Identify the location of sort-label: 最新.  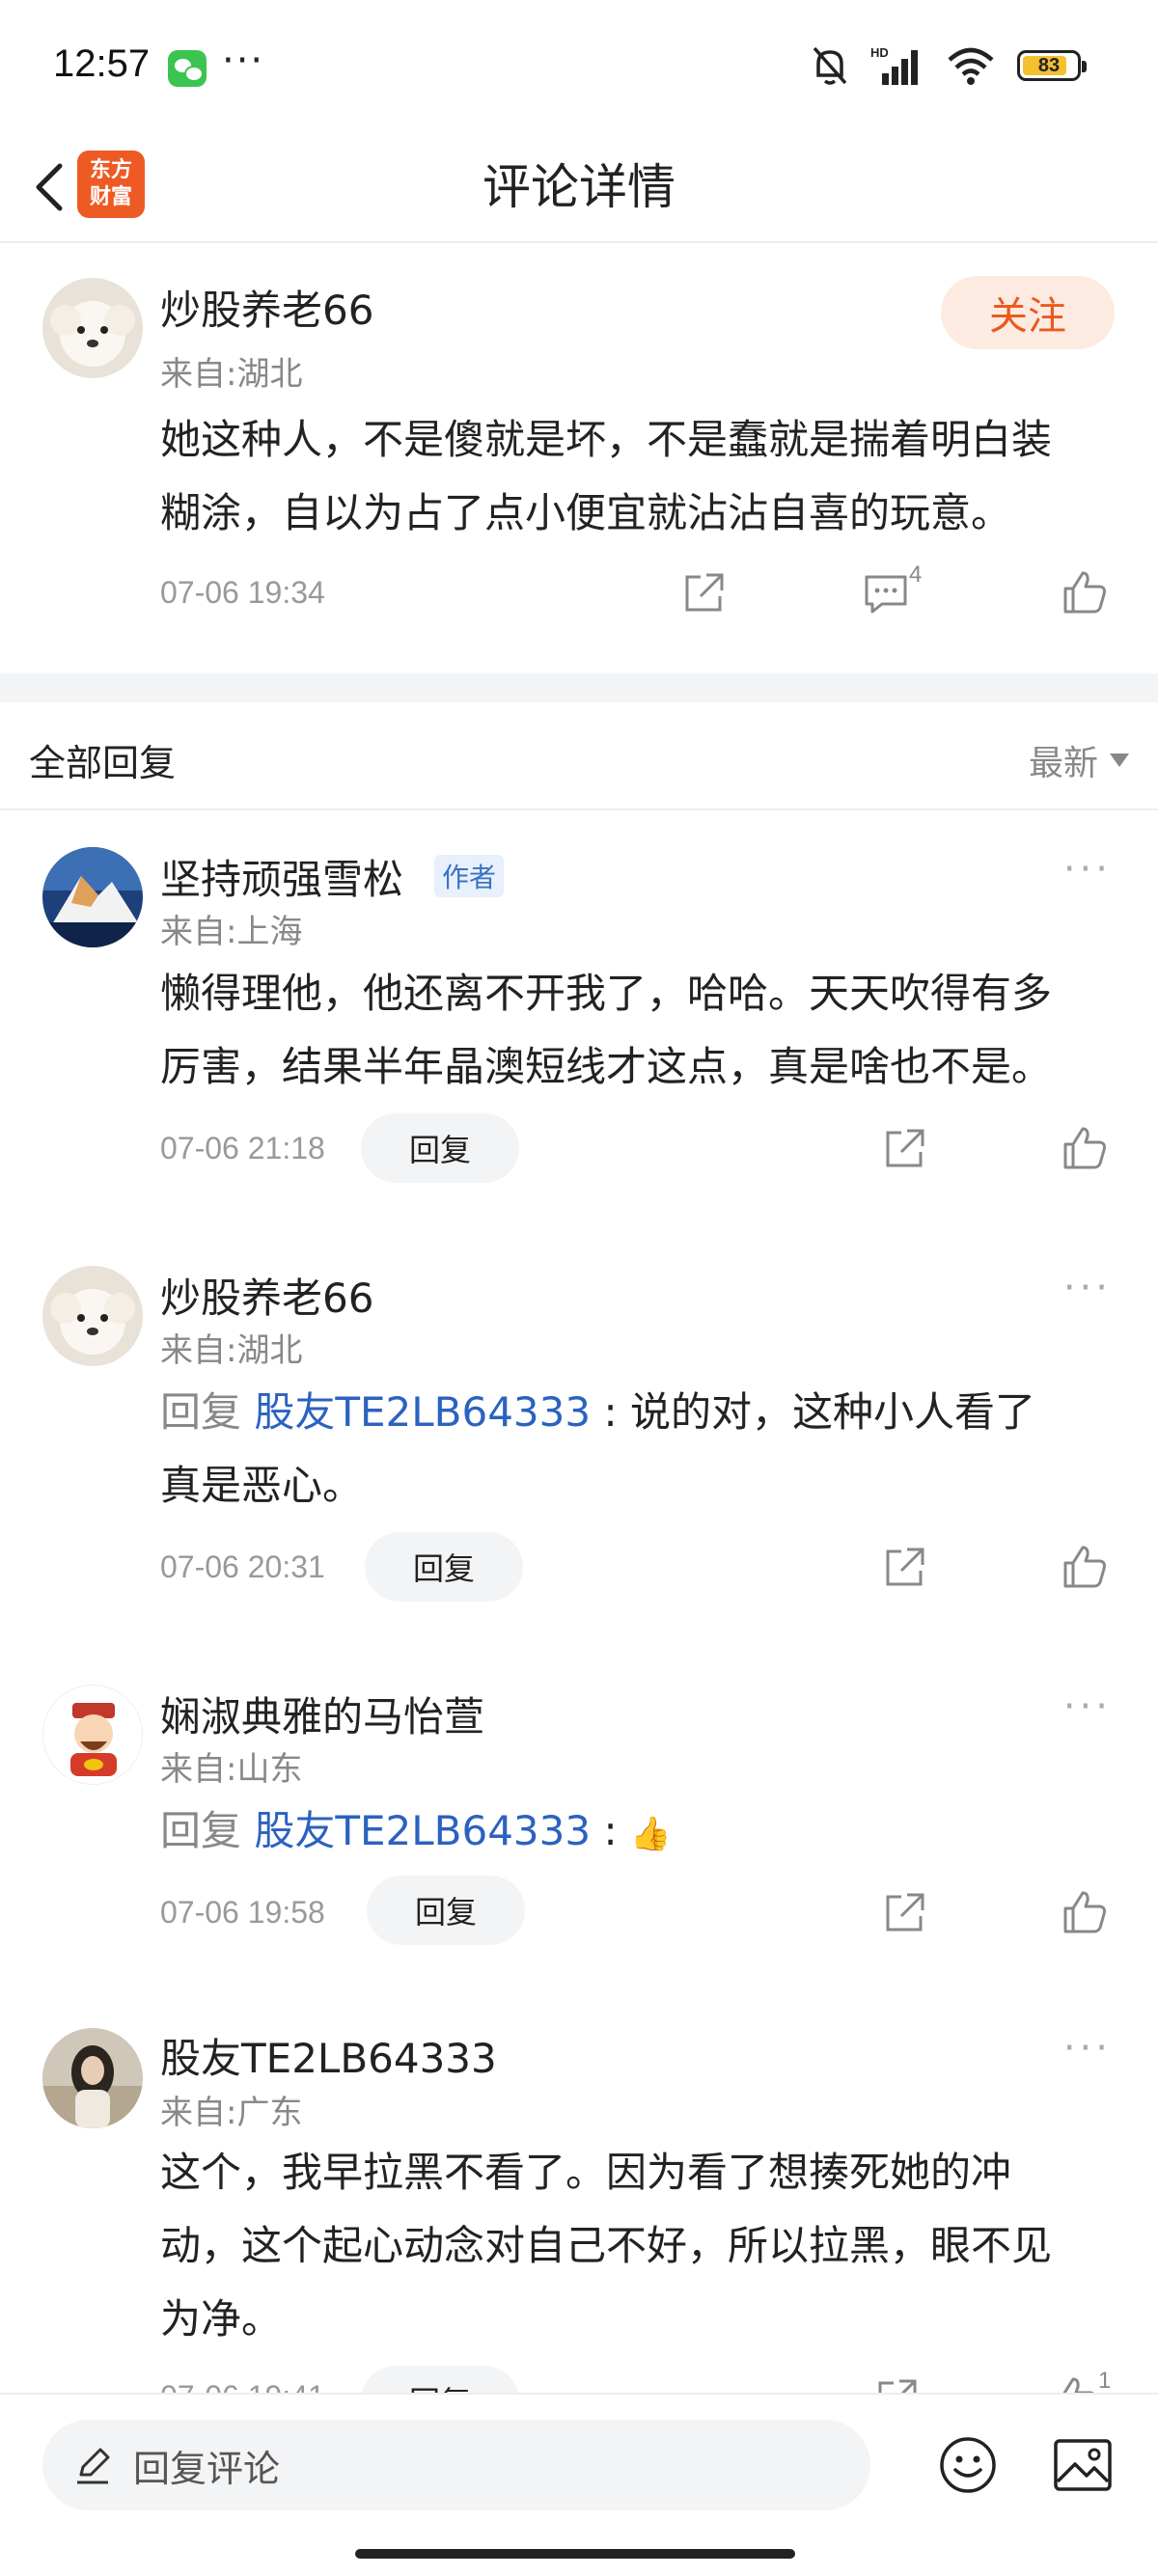
(1063, 764).